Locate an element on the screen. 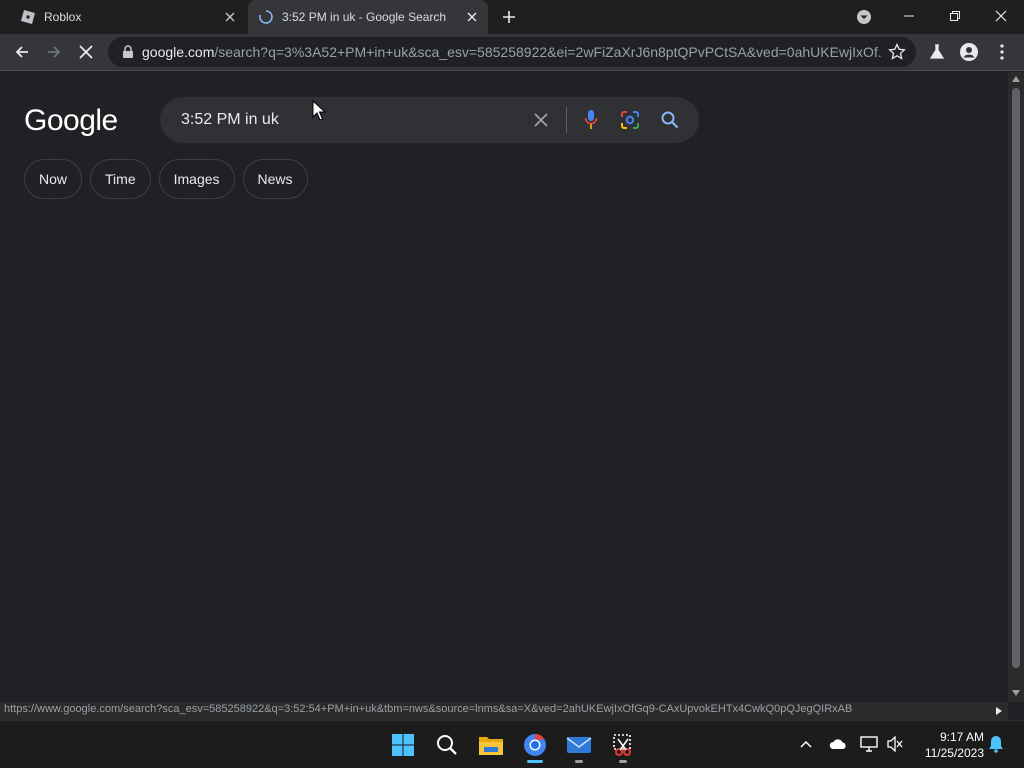 Image resolution: width=1024 pixels, height=768 pixels. chip-news: News is located at coordinates (275, 179).